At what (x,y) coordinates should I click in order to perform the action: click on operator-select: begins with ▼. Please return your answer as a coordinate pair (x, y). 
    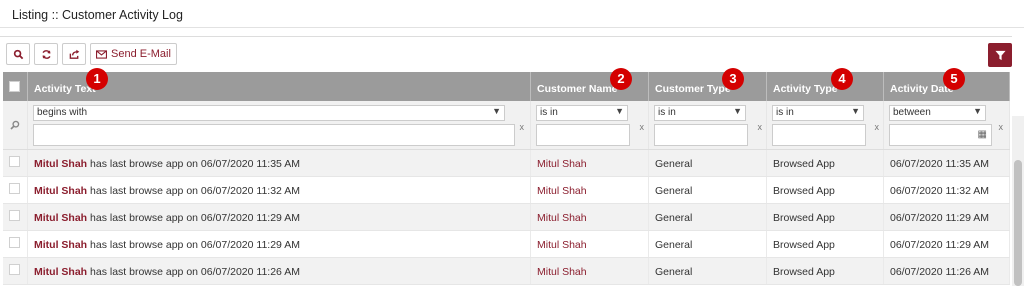
    Looking at the image, I should click on (269, 113).